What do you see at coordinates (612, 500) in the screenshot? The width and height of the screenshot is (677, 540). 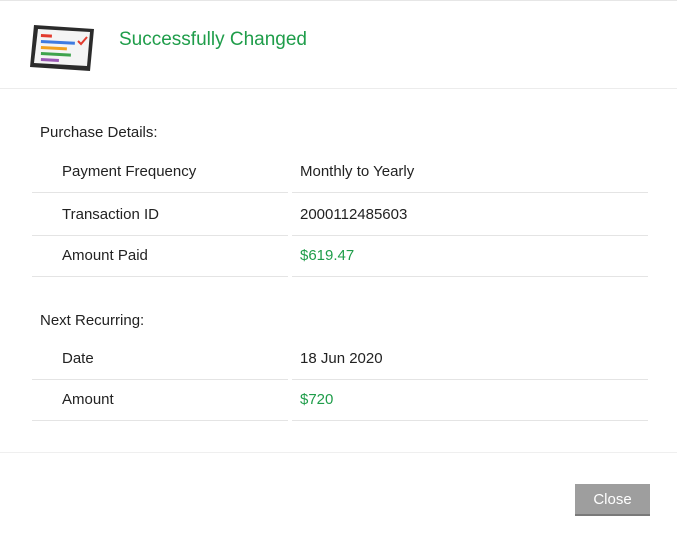 I see `close-button: Close` at bounding box center [612, 500].